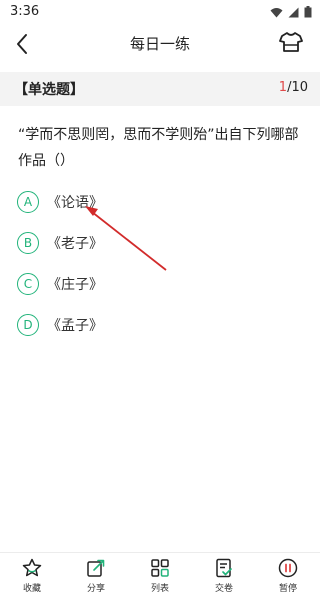  What do you see at coordinates (28, 243) in the screenshot?
I see `option-letter-badge: B` at bounding box center [28, 243].